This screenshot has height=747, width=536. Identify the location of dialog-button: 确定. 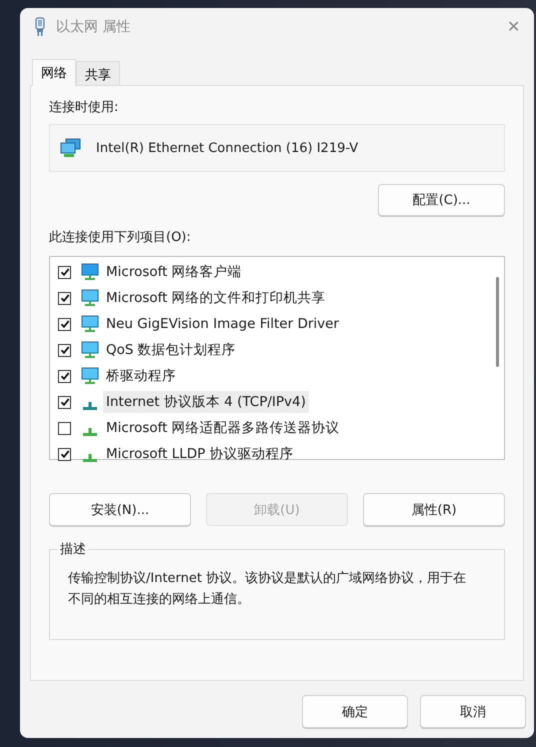
(355, 711).